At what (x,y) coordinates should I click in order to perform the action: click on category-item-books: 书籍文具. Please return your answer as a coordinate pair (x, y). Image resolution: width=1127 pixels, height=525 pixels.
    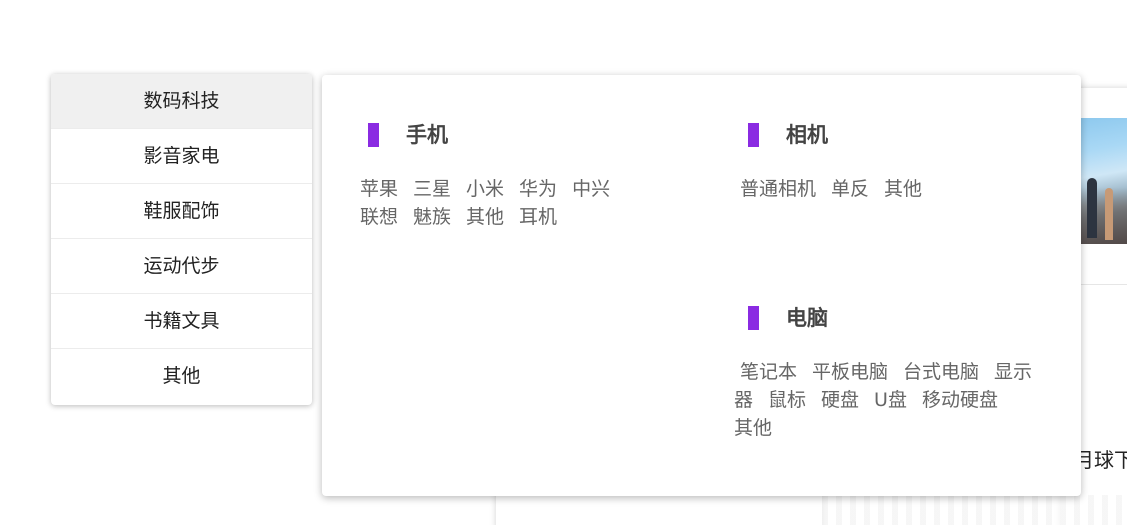
    Looking at the image, I should click on (181, 321).